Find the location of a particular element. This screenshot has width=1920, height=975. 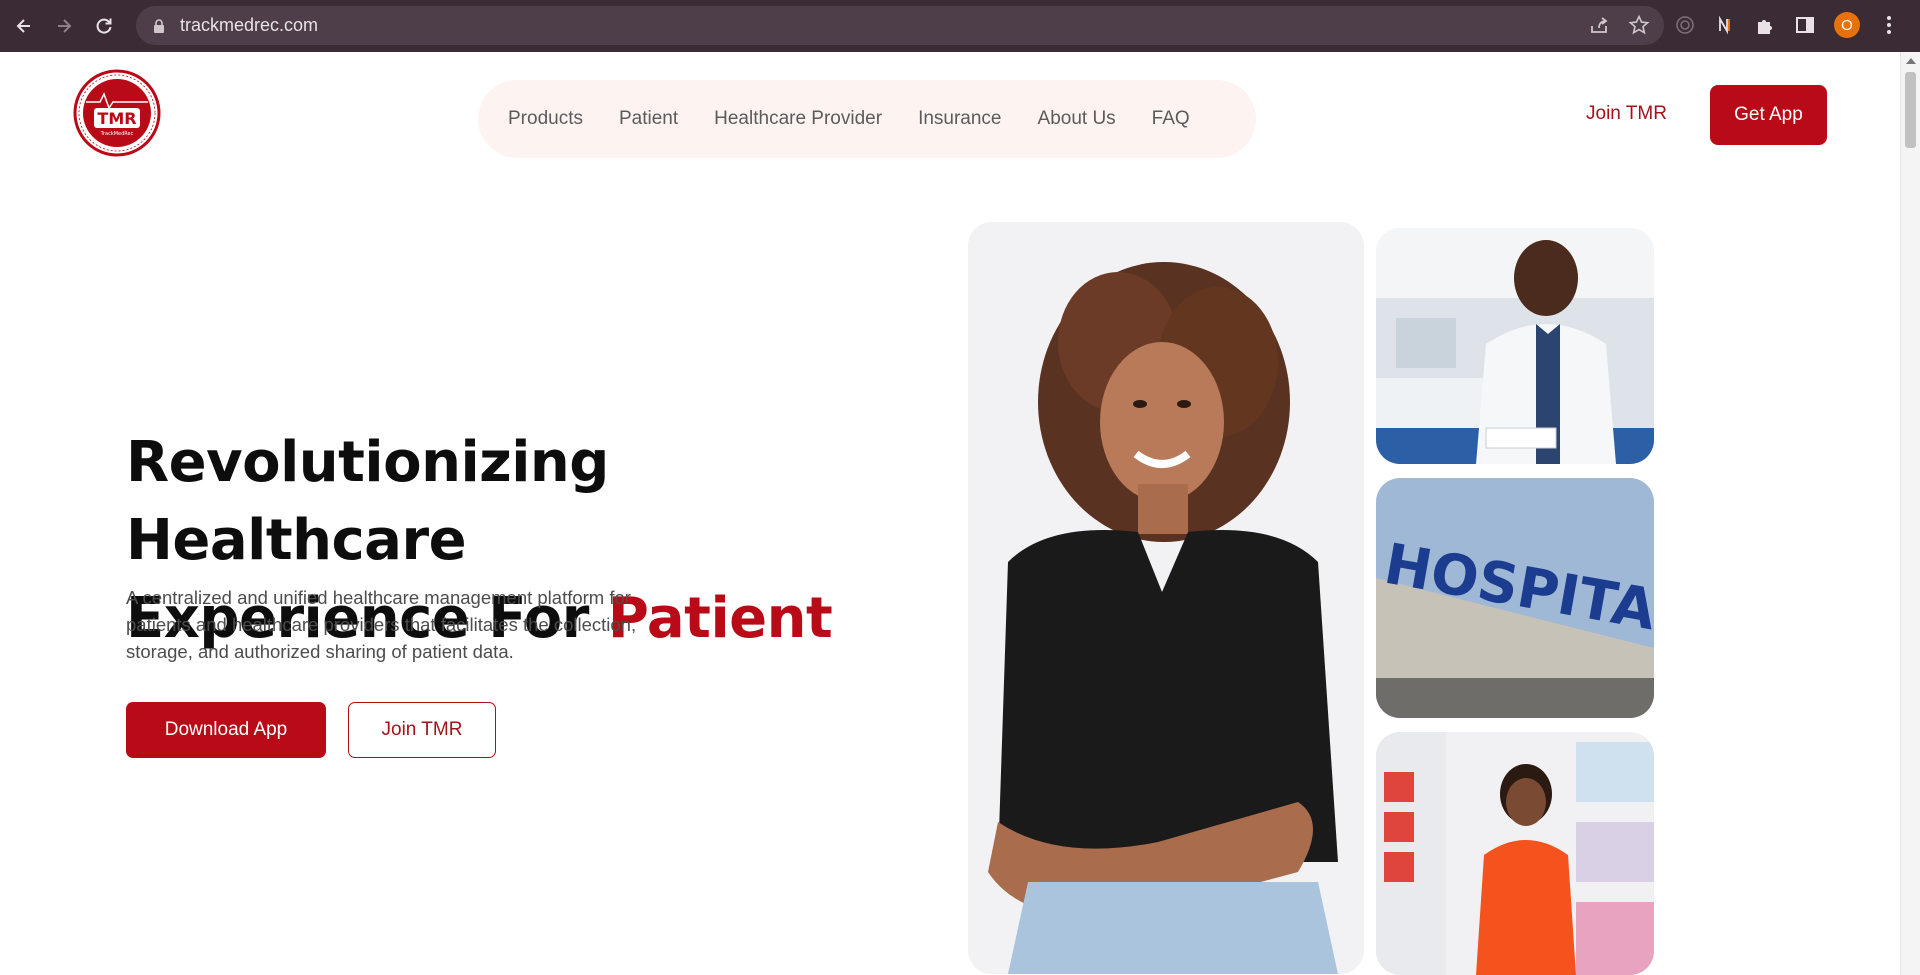

nav-about-us: About Us is located at coordinates (1077, 119).